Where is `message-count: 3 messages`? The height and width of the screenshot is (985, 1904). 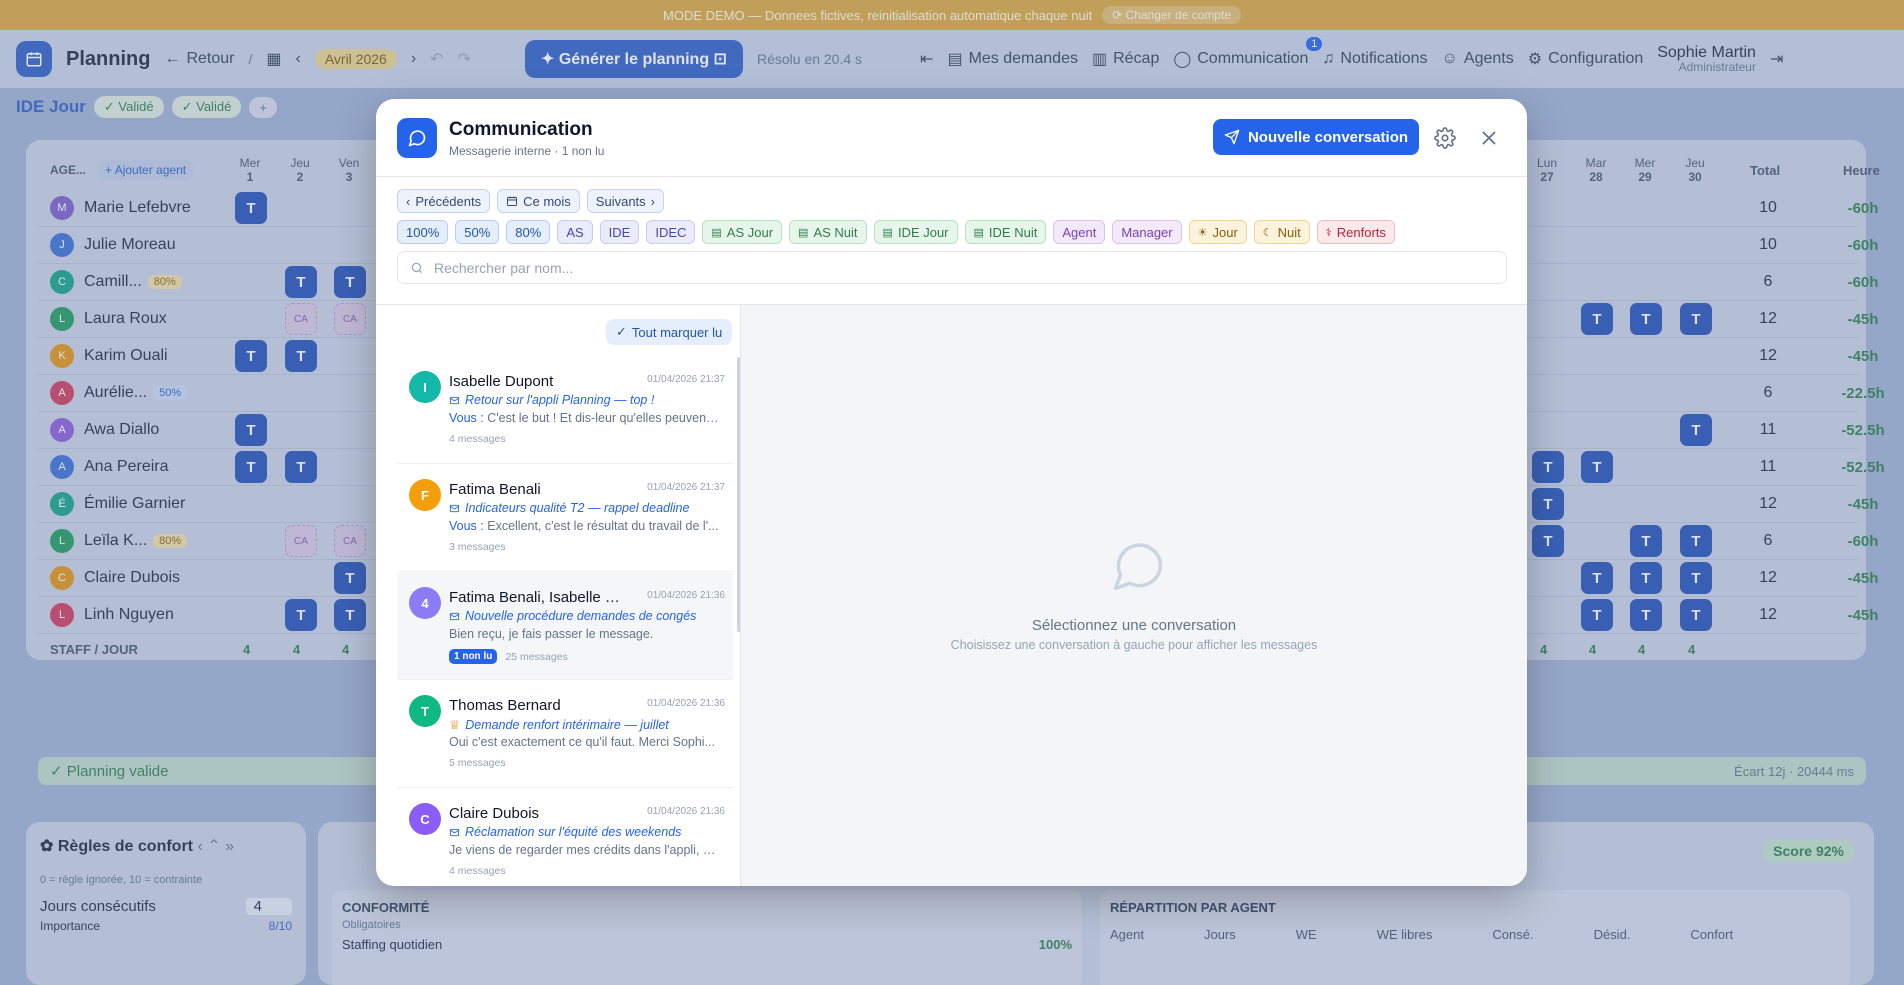 message-count: 3 messages is located at coordinates (477, 547).